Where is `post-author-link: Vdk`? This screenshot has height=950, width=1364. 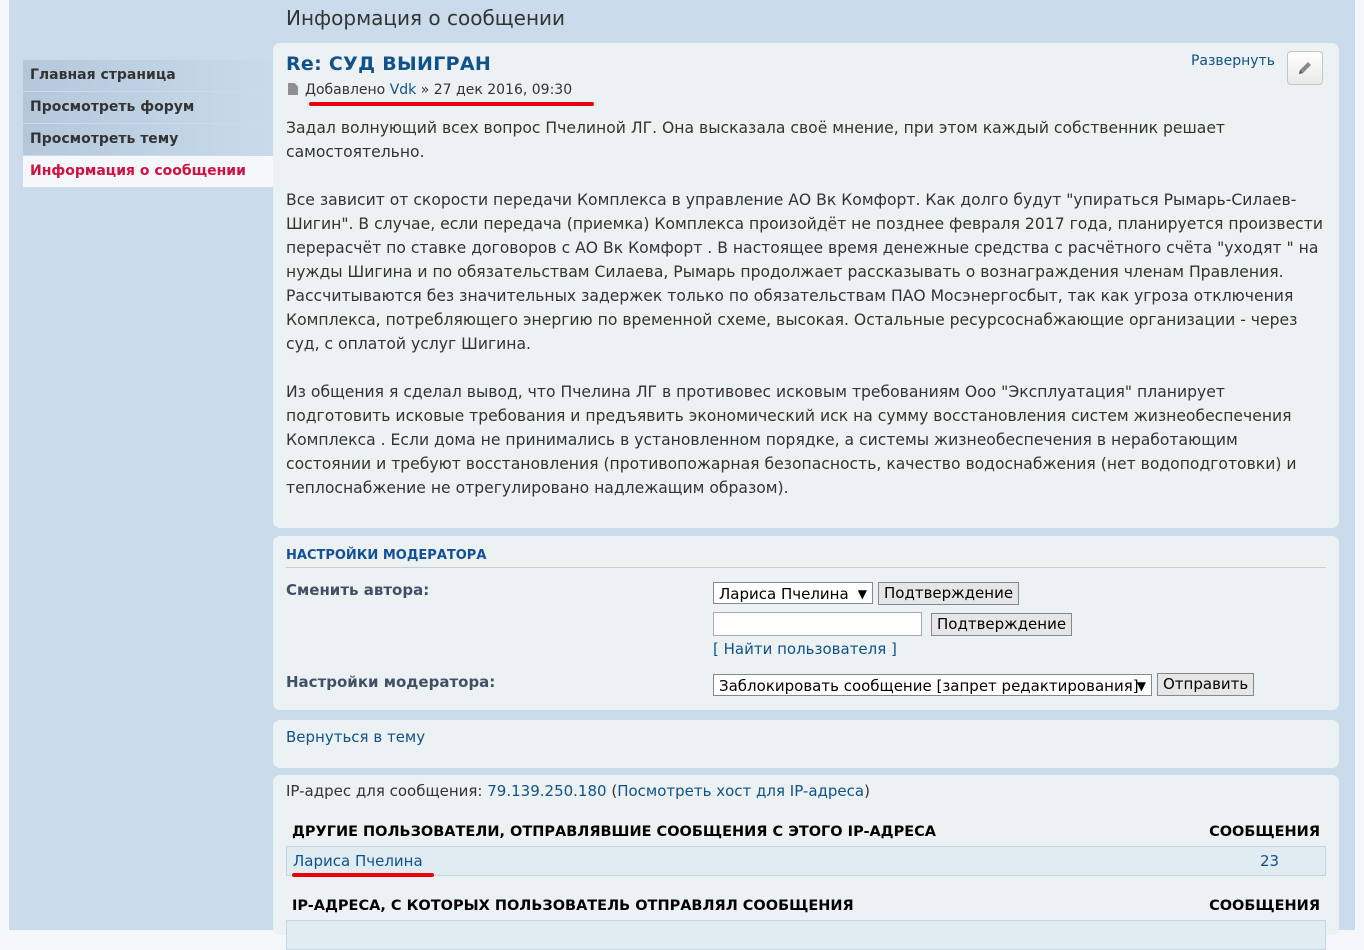 post-author-link: Vdk is located at coordinates (403, 90).